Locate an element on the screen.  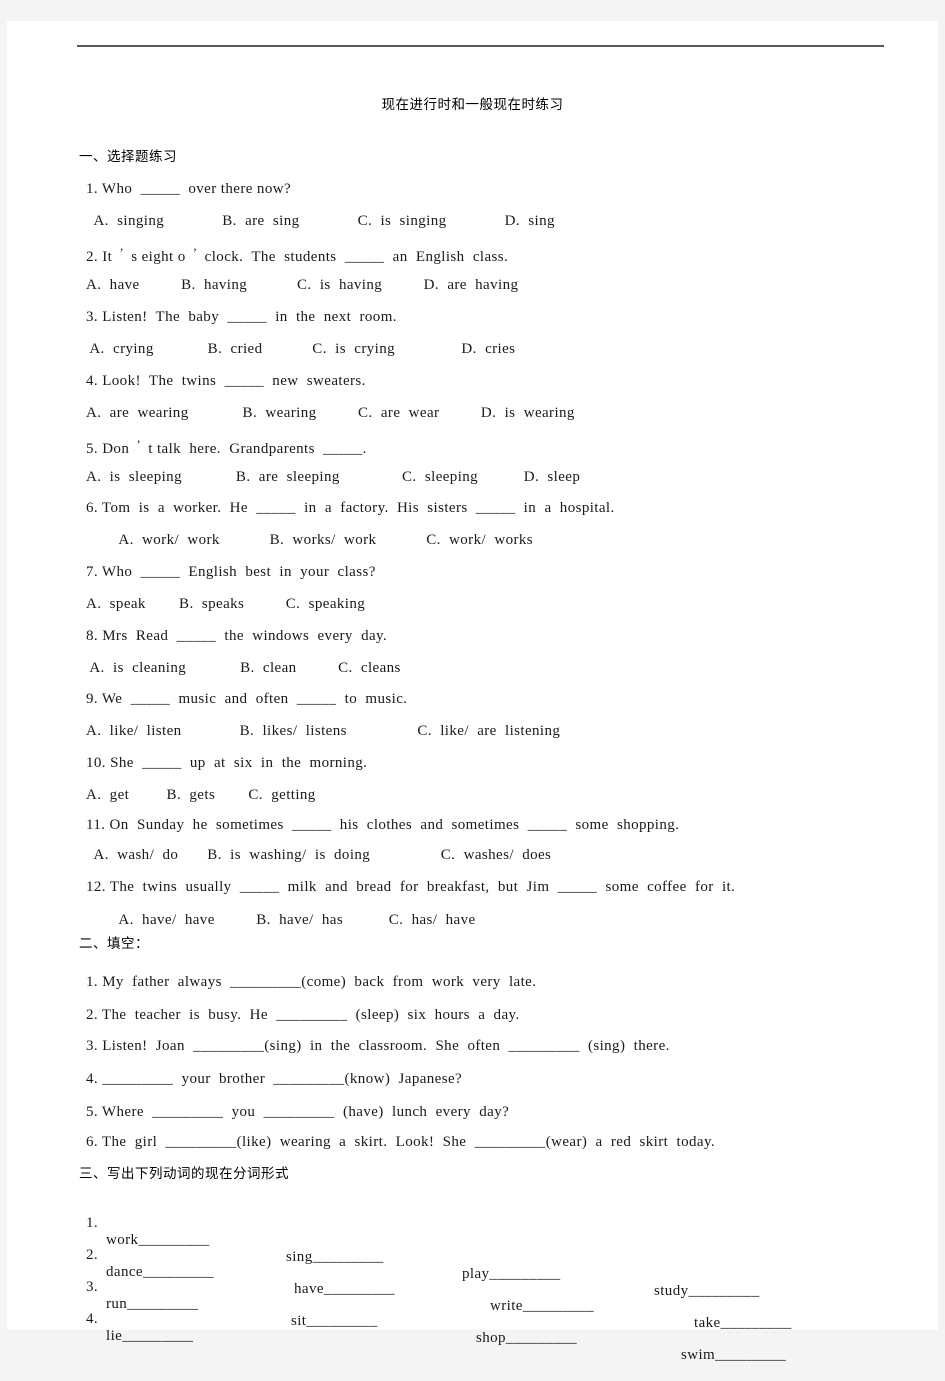
question-10-stem: 10. She _____ up at six in the morning. is located at coordinates (227, 763).